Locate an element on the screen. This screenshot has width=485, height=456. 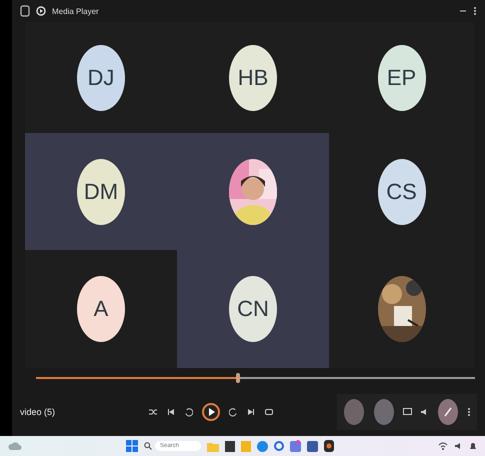
window-title: Media Player is located at coordinates (75, 11).